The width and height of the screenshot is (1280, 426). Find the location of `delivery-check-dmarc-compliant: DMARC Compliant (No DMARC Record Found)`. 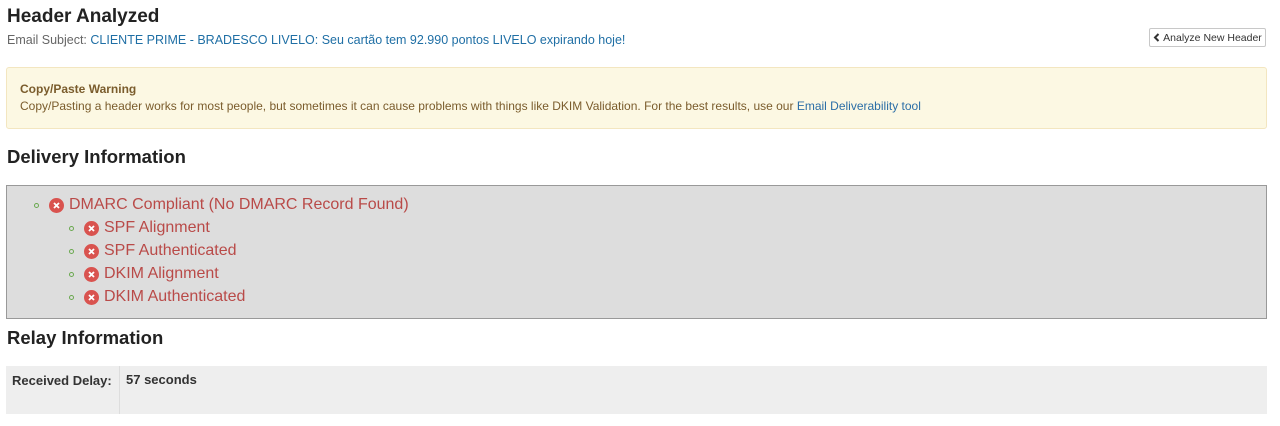

delivery-check-dmarc-compliant: DMARC Compliant (No DMARC Record Found) is located at coordinates (221, 205).